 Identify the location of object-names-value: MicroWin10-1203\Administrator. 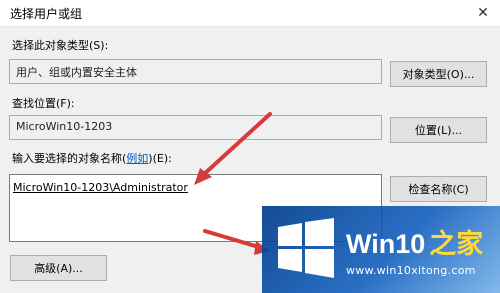
(100, 187).